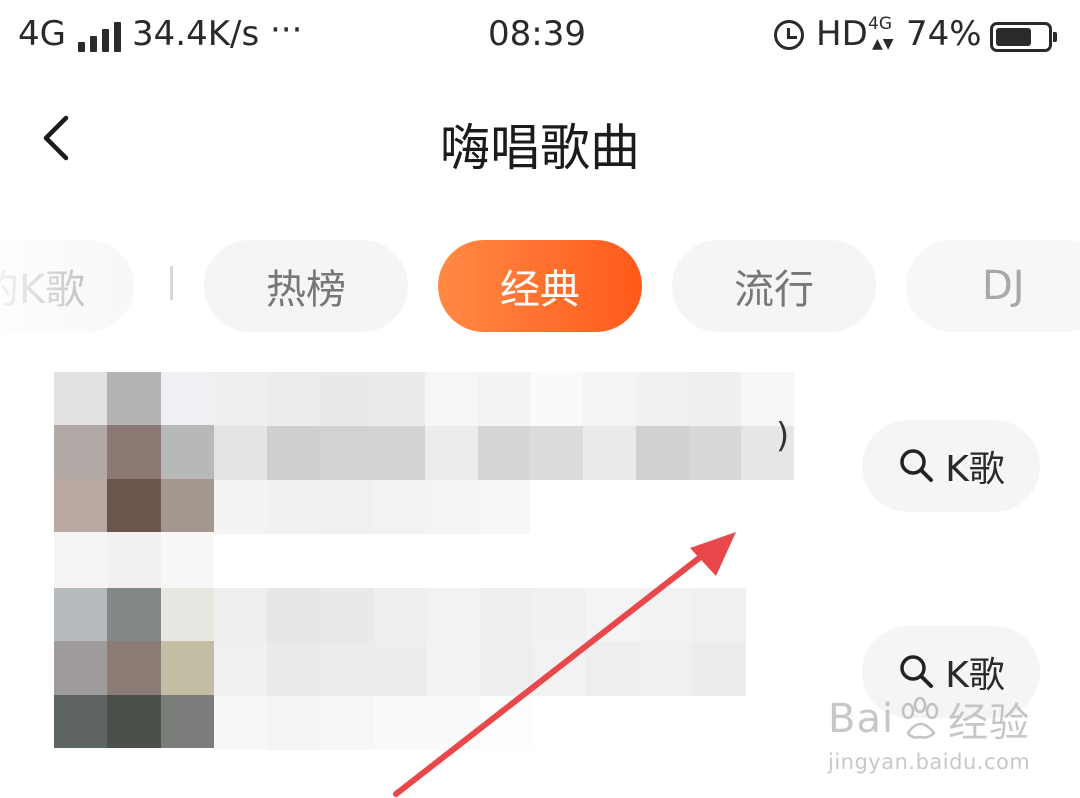  Describe the element at coordinates (929, 762) in the screenshot. I see `watermark-url: jingyan.baidu.com` at that location.